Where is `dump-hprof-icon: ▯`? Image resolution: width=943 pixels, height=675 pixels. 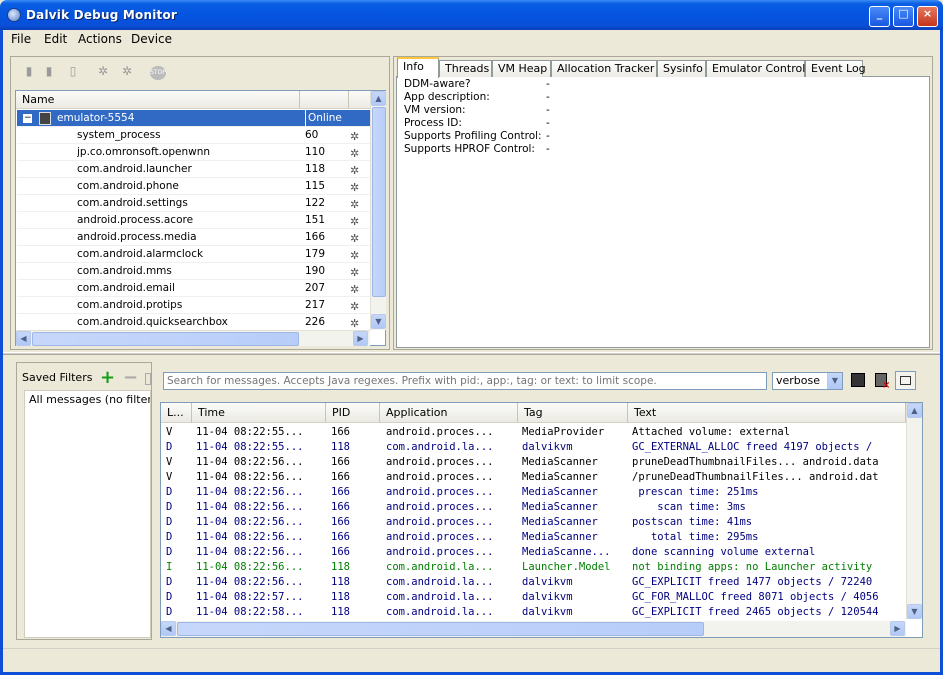 dump-hprof-icon: ▯ is located at coordinates (73, 72).